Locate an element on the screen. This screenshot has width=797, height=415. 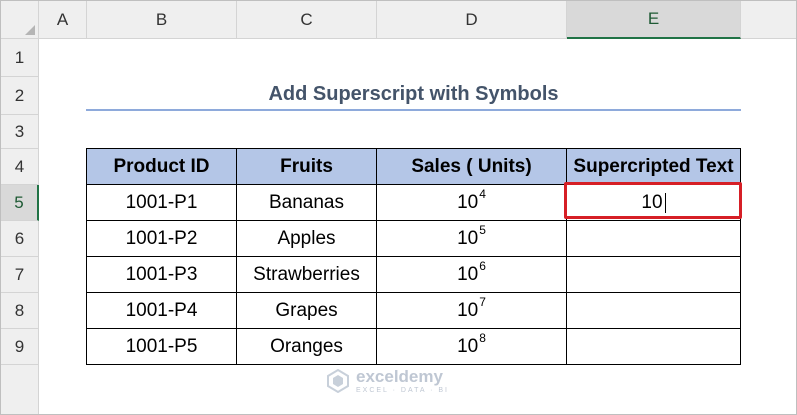
cell-fruit: Bananas is located at coordinates (307, 203).